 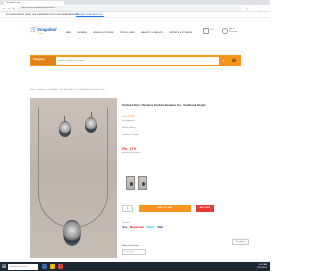 What do you see at coordinates (129, 148) in the screenshot?
I see `product-price: Rs. 279` at bounding box center [129, 148].